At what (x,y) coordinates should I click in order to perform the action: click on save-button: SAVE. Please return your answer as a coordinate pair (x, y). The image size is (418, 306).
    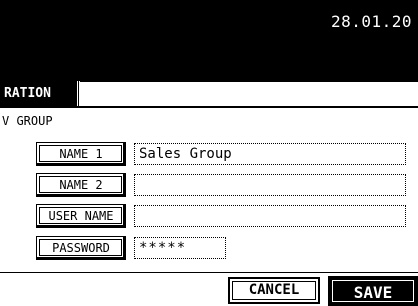
    Looking at the image, I should click on (373, 291).